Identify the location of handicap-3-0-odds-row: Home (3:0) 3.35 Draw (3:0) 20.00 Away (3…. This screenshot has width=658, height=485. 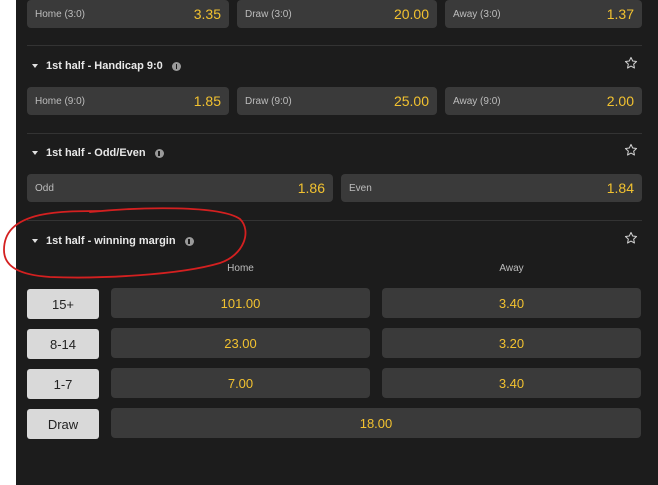
(334, 14).